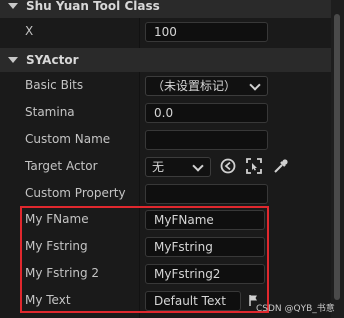  I want to click on watermark-text: CSDN @QYB_书意, so click(295, 309).